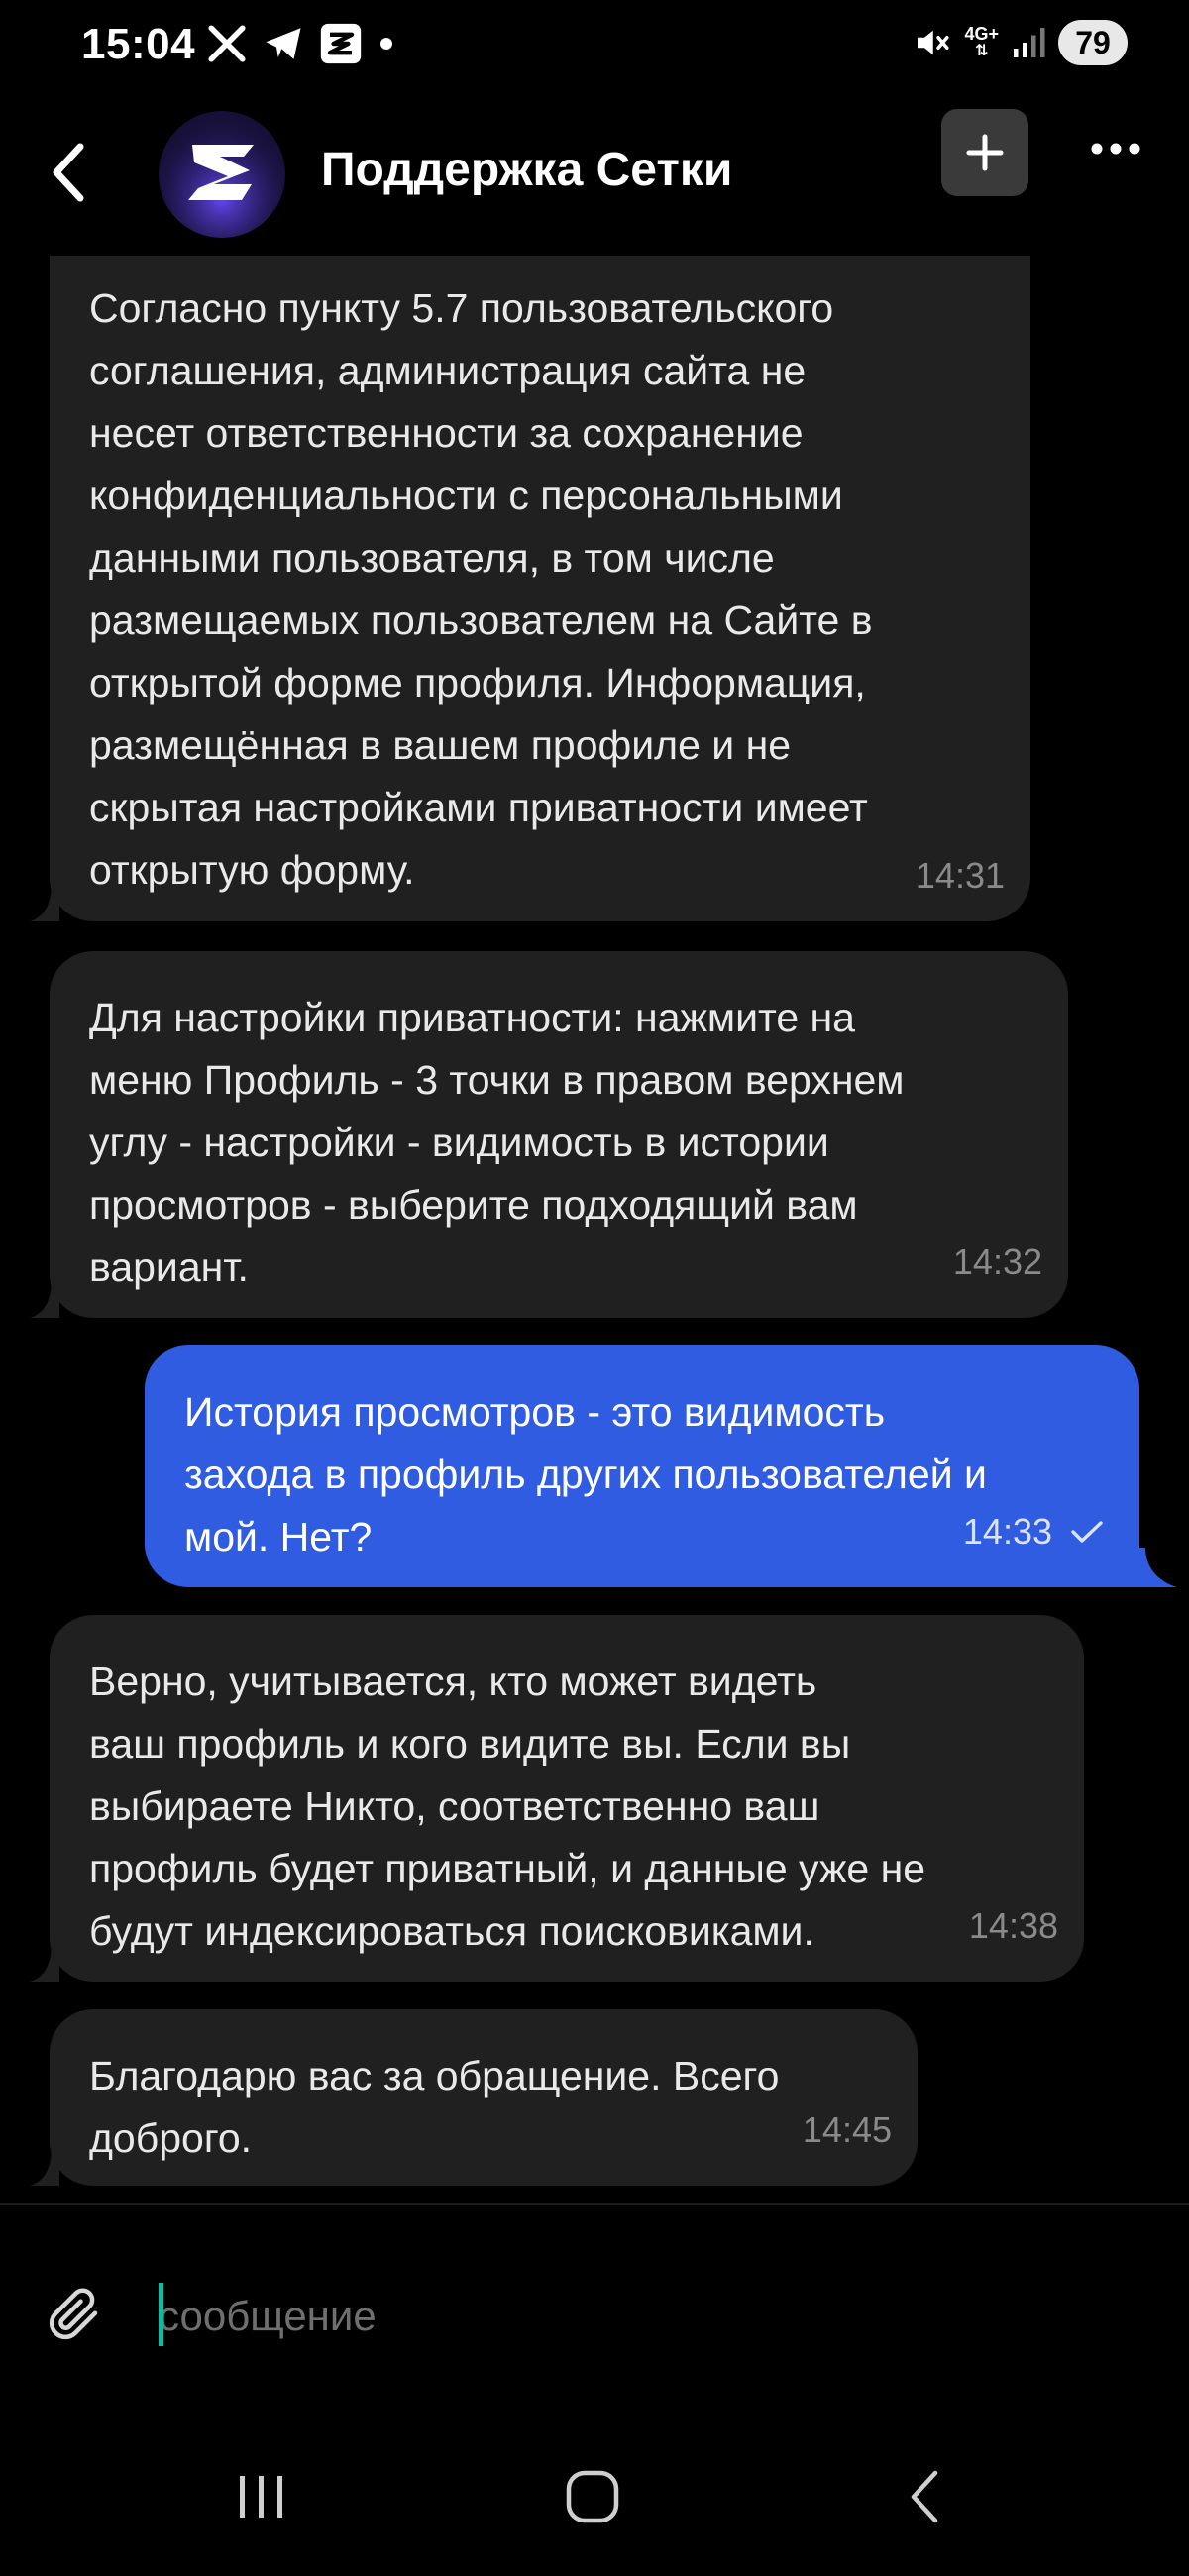 This screenshot has width=1189, height=2576. I want to click on chevron-left-icon, so click(68, 172).